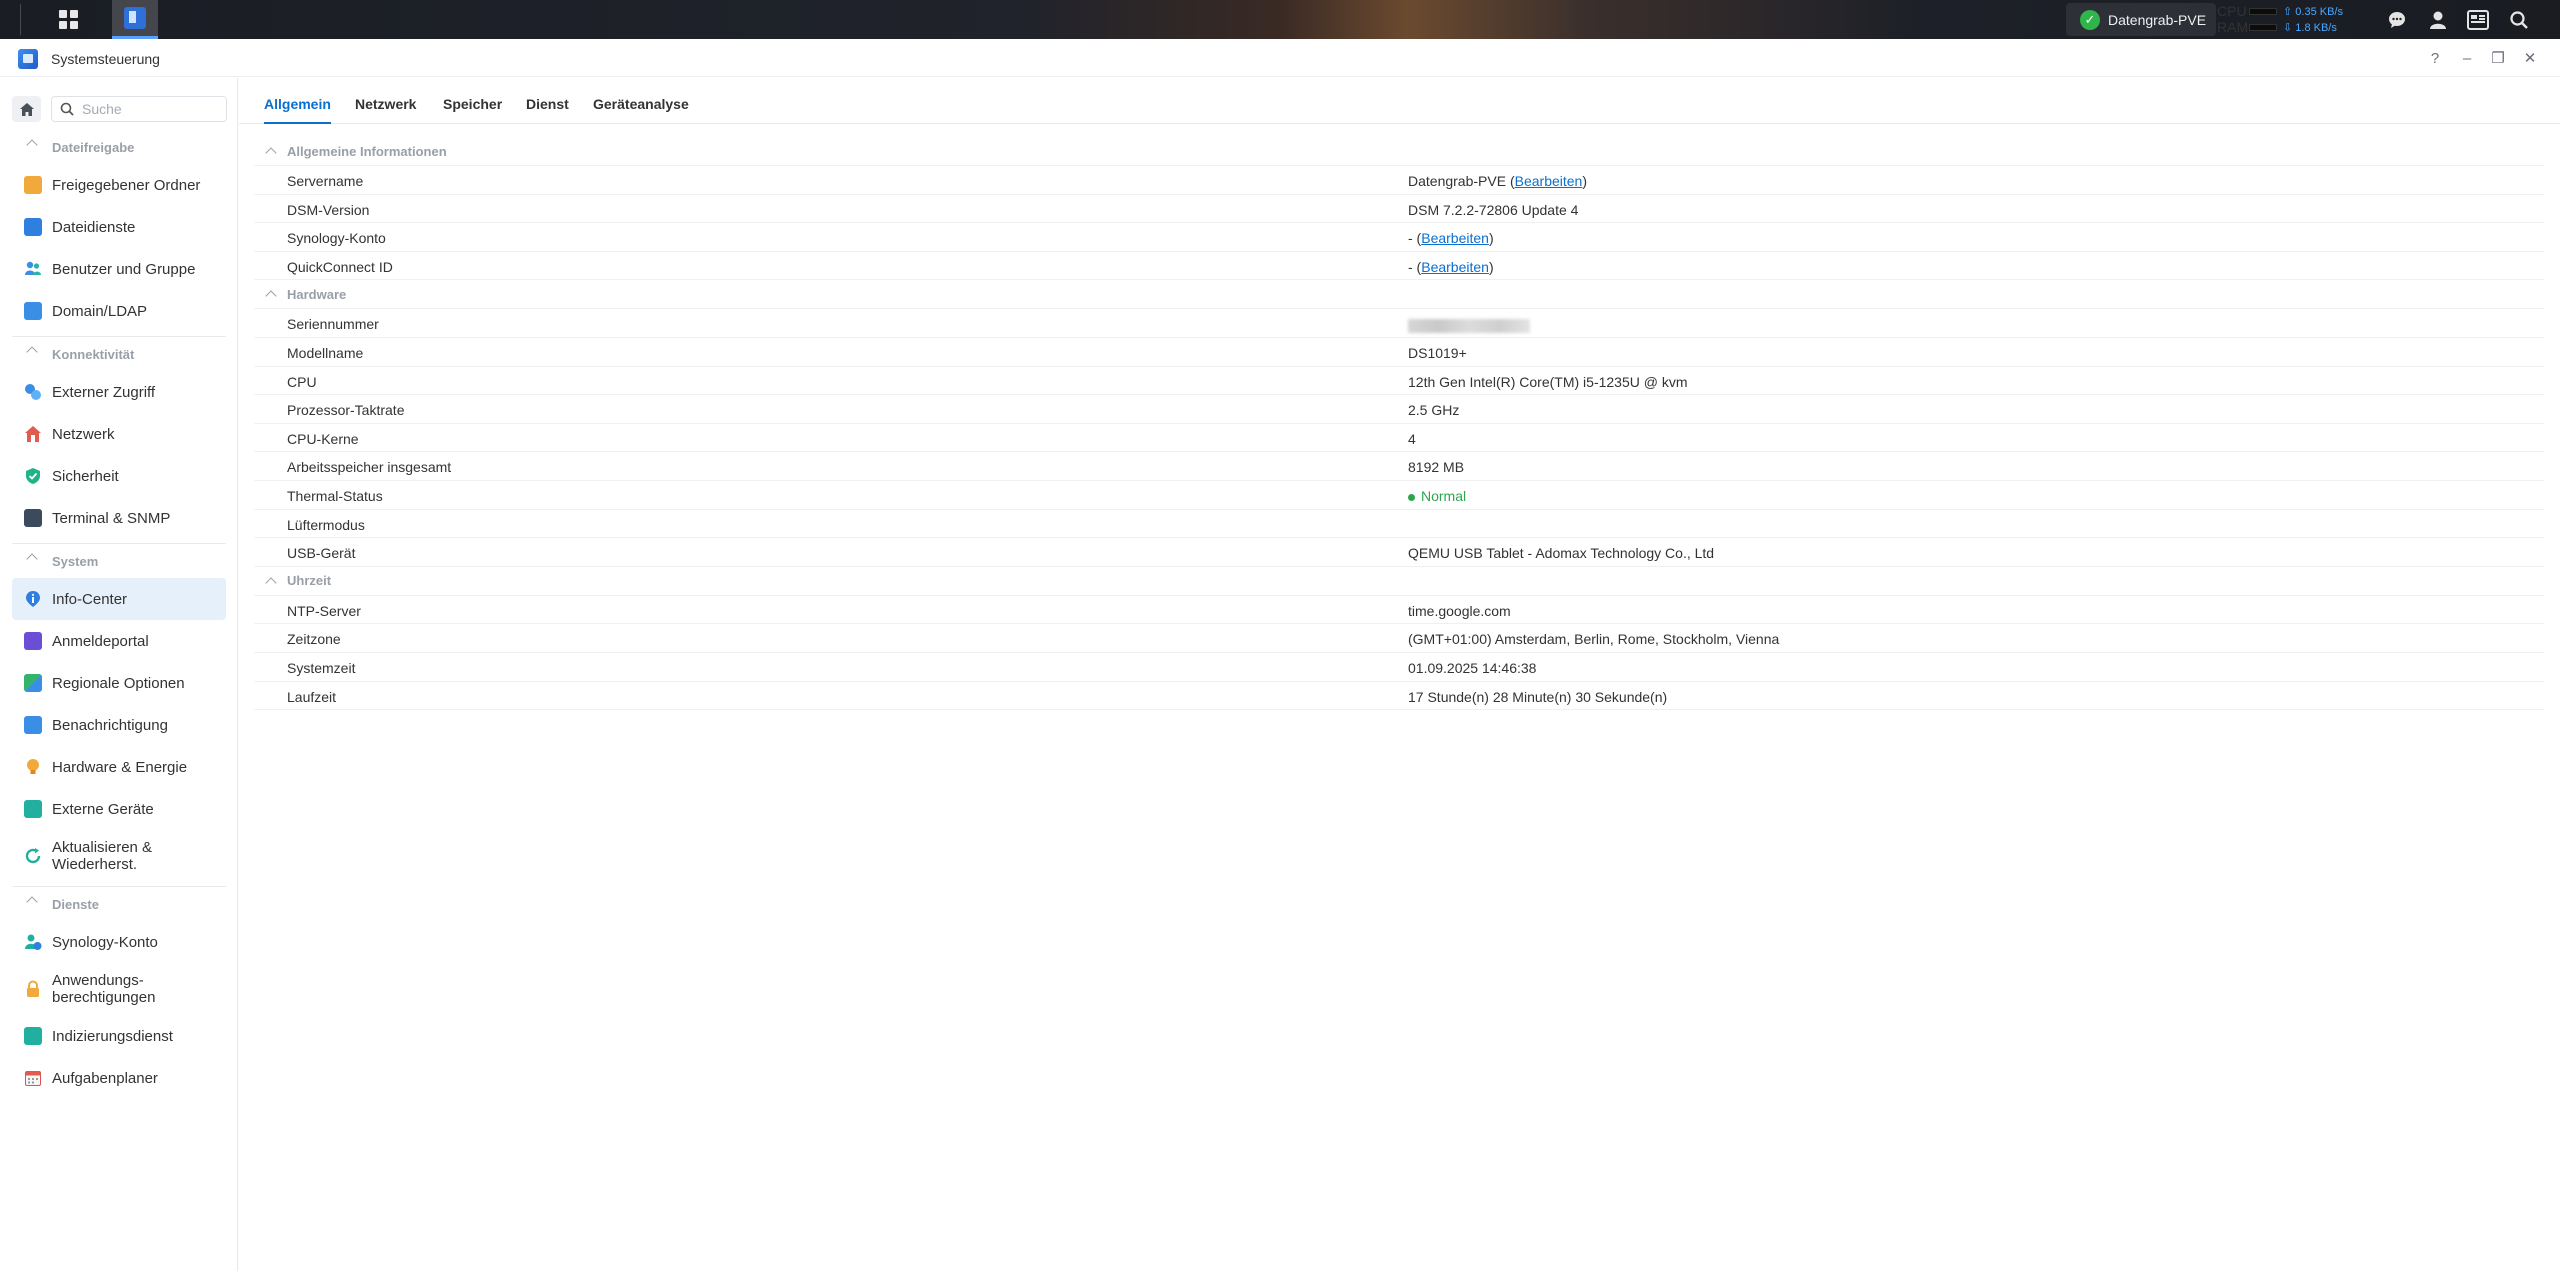 This screenshot has height=1271, width=2560. Describe the element at coordinates (33, 856) in the screenshot. I see `refresh-icon` at that location.